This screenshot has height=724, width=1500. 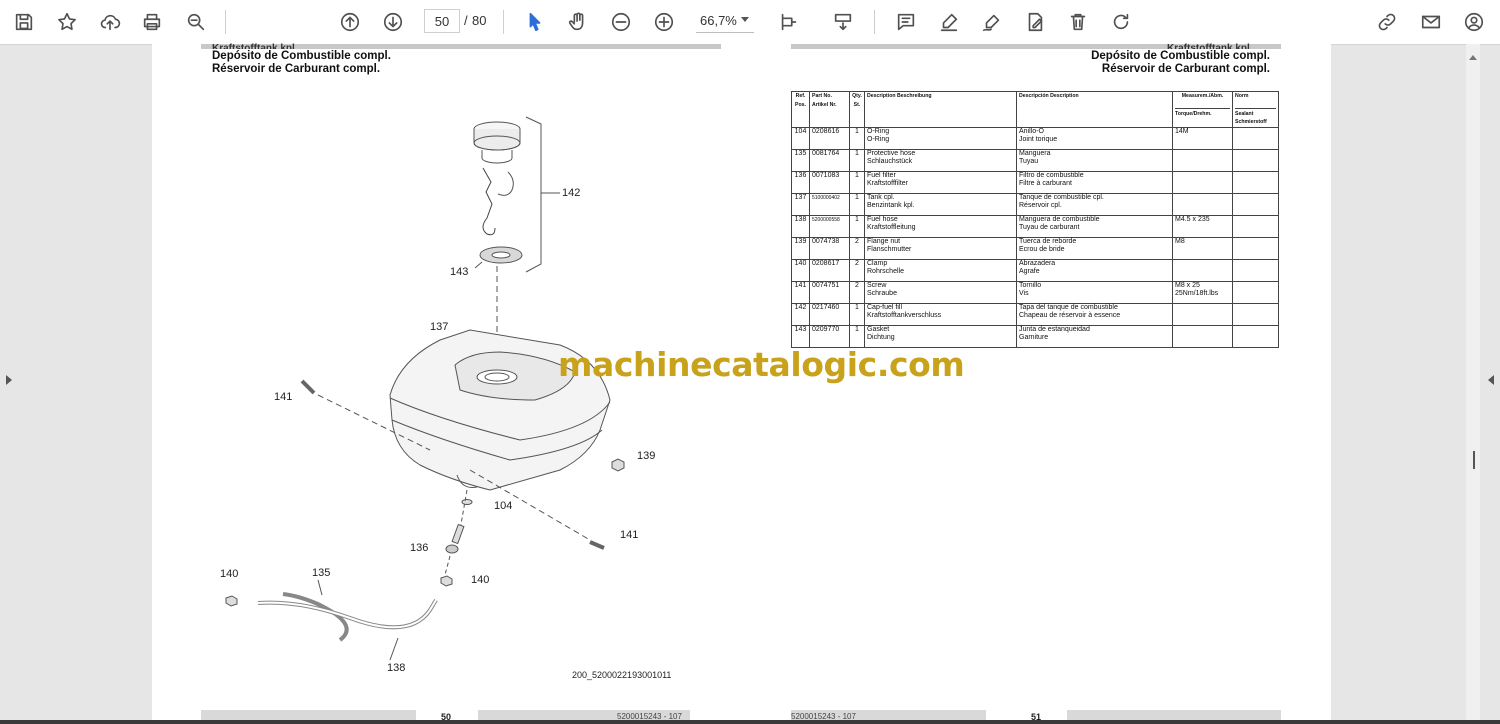 What do you see at coordinates (419, 548) in the screenshot?
I see `callout-label: 136` at bounding box center [419, 548].